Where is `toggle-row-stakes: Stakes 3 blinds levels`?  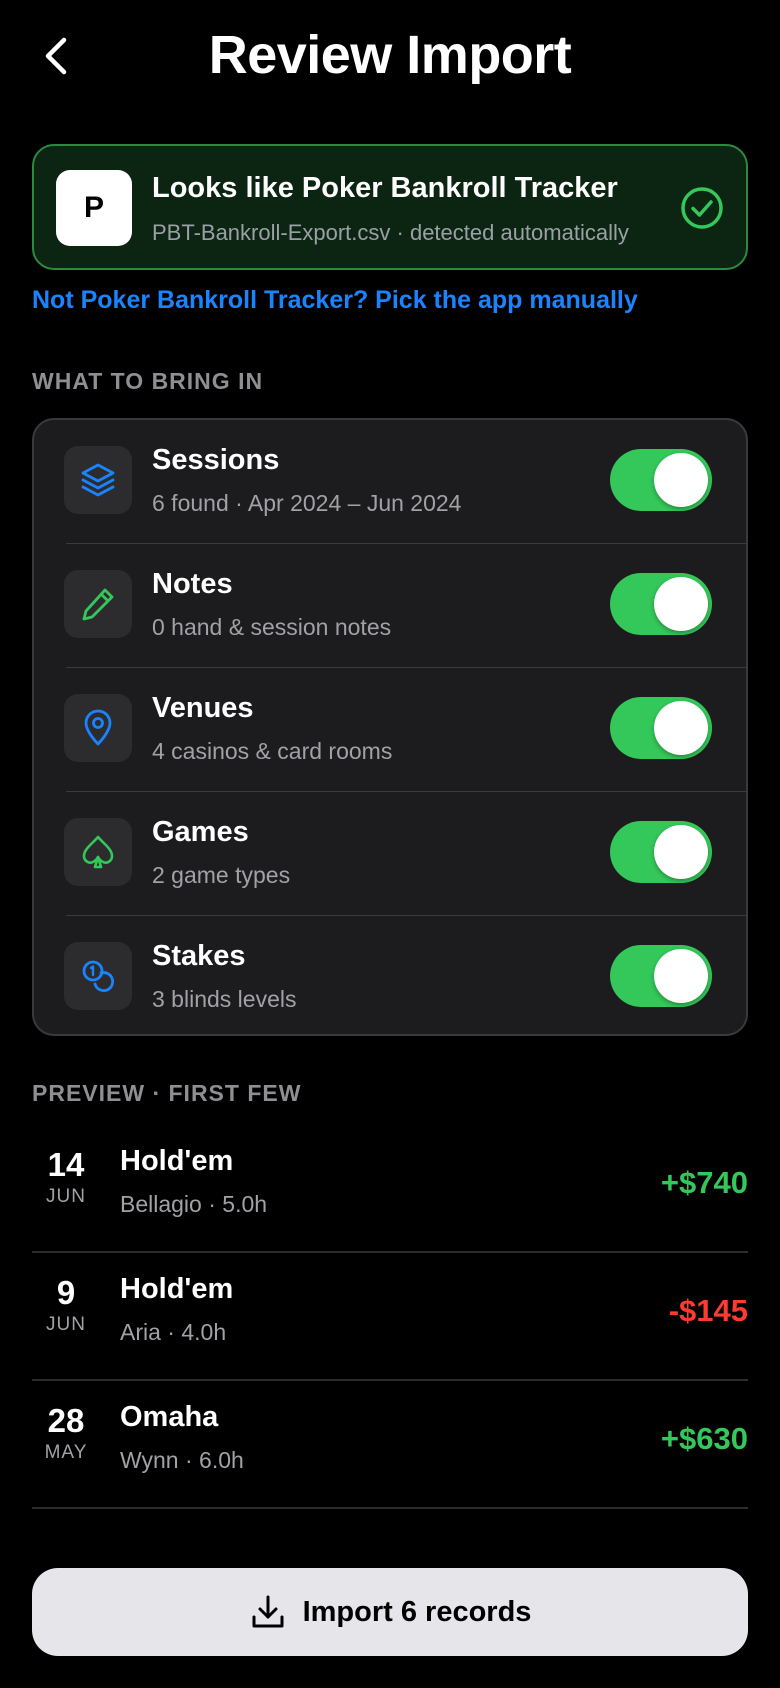
toggle-row-stakes: Stakes 3 blinds levels is located at coordinates (390, 975).